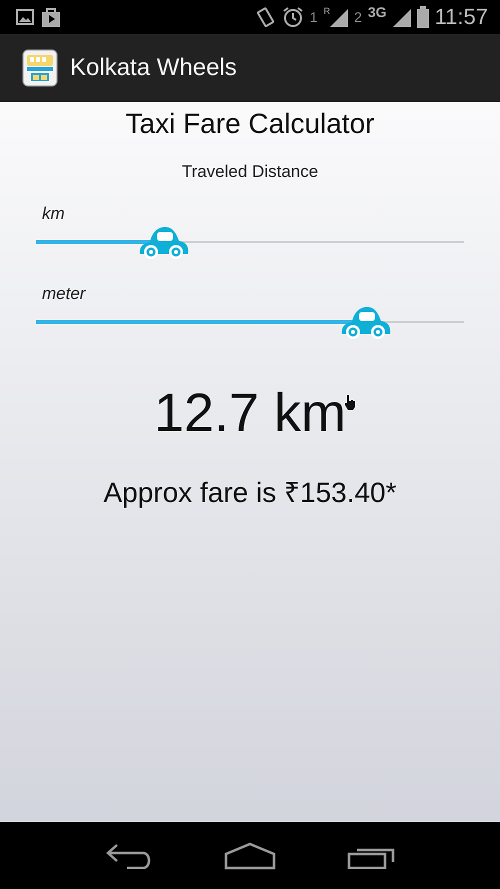  Describe the element at coordinates (250, 172) in the screenshot. I see `section-label: Traveled Distance` at that location.